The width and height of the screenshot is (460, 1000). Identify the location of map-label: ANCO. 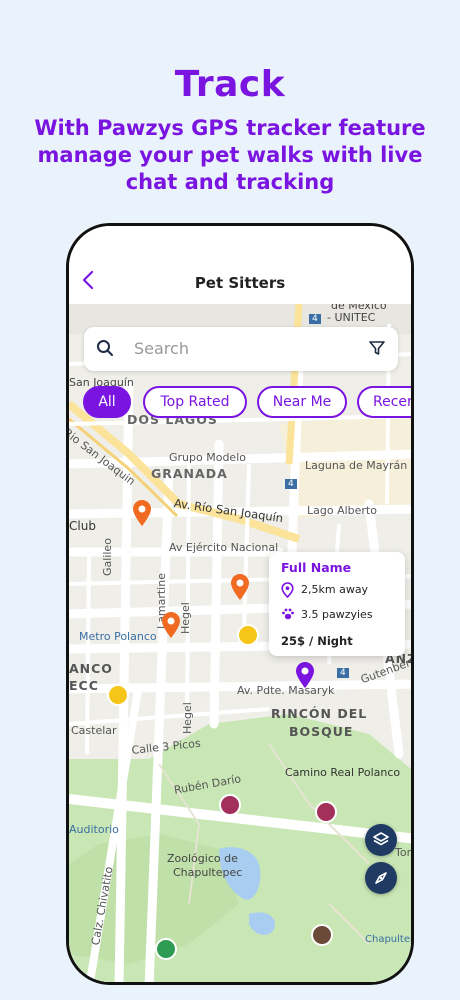
(91, 668).